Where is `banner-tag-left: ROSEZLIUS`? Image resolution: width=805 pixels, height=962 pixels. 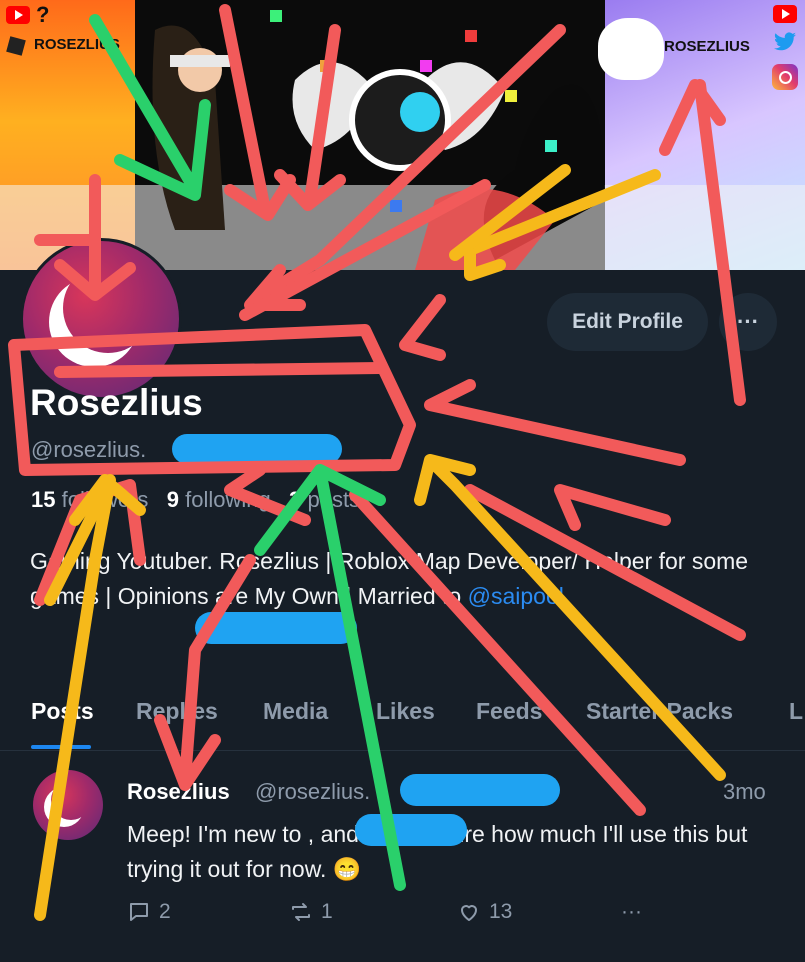
banner-tag-left: ROSEZLIUS is located at coordinates (77, 44).